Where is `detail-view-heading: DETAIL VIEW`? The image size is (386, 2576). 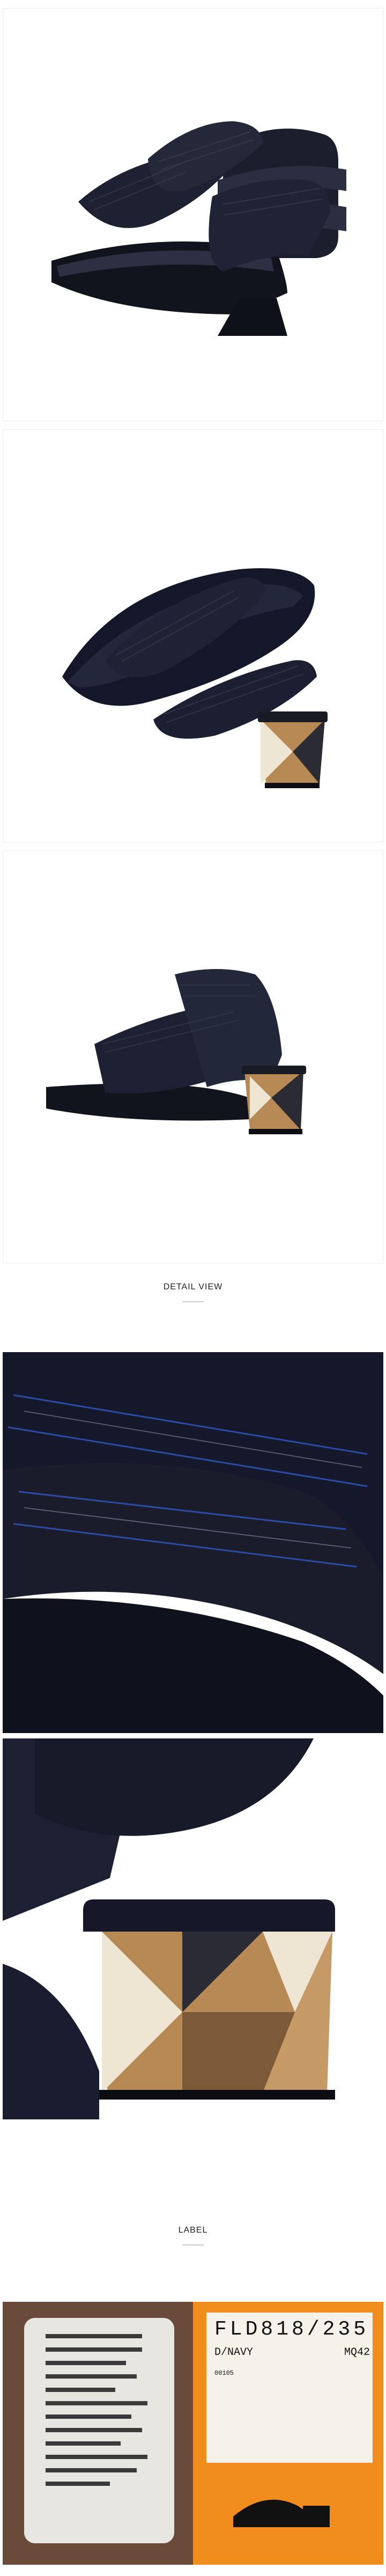
detail-view-heading: DETAIL VIEW is located at coordinates (193, 1286).